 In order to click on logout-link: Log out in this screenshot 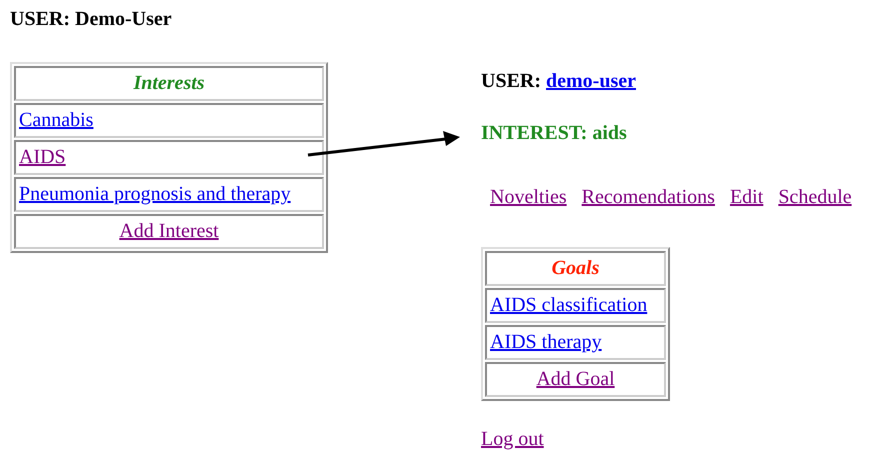, I will do `click(512, 439)`.